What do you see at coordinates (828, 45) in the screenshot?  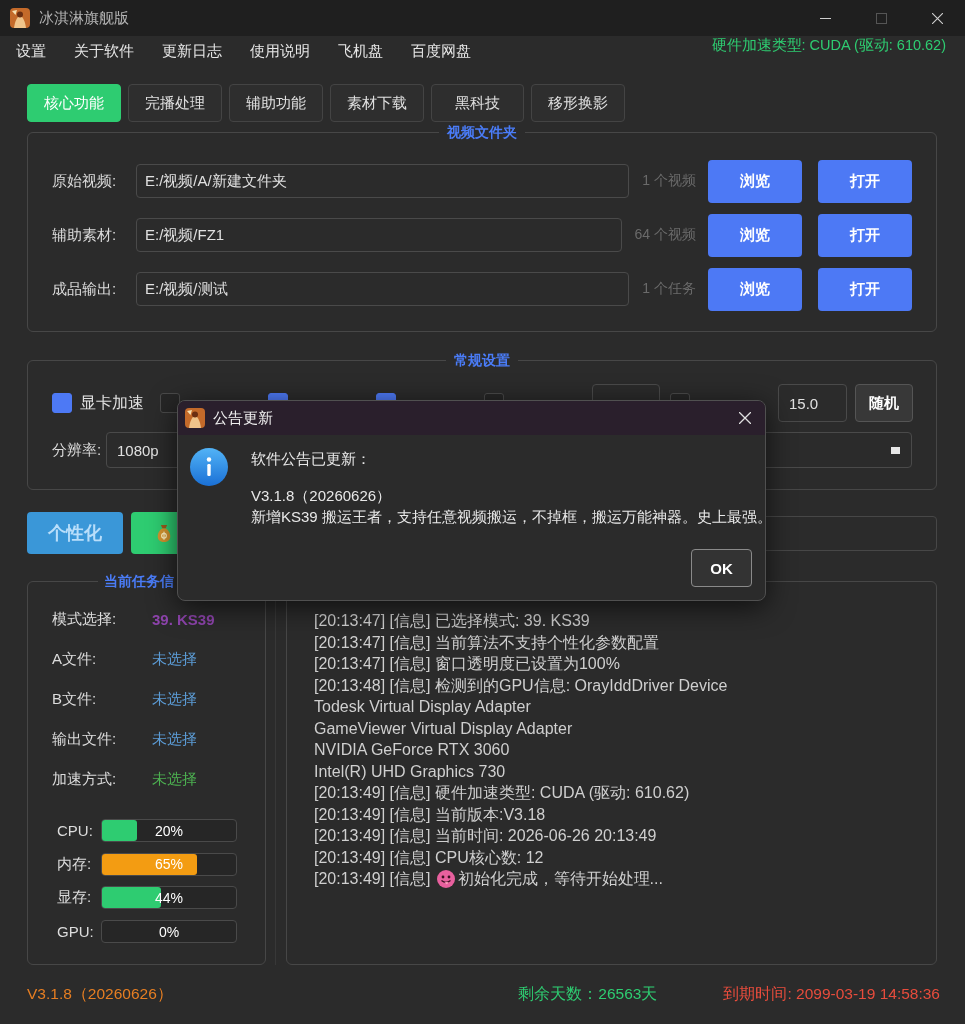 I see `hardware-status-text: 硬件加速类型: CUDA (驱动: 610.62)` at bounding box center [828, 45].